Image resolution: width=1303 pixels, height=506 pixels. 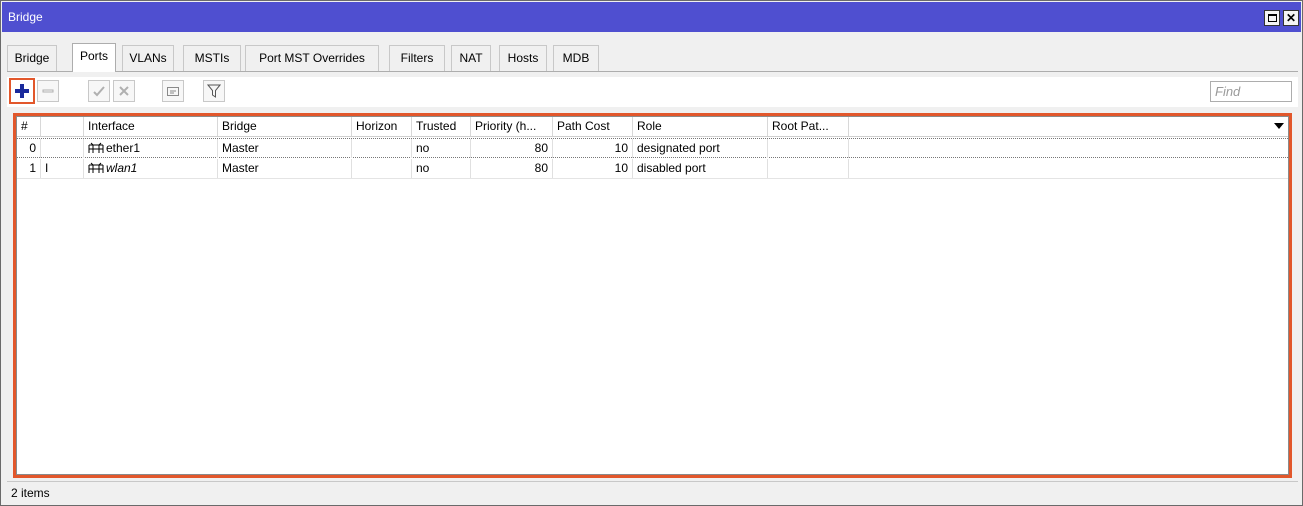 What do you see at coordinates (151, 168) in the screenshot?
I see `cell-interface: wlan1` at bounding box center [151, 168].